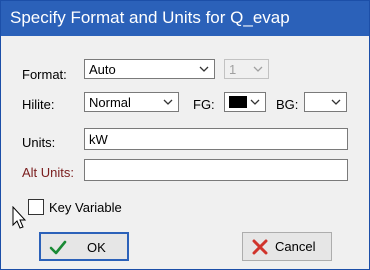 The height and width of the screenshot is (270, 370). Describe the element at coordinates (131, 102) in the screenshot. I see `hilite-select: Normal` at that location.